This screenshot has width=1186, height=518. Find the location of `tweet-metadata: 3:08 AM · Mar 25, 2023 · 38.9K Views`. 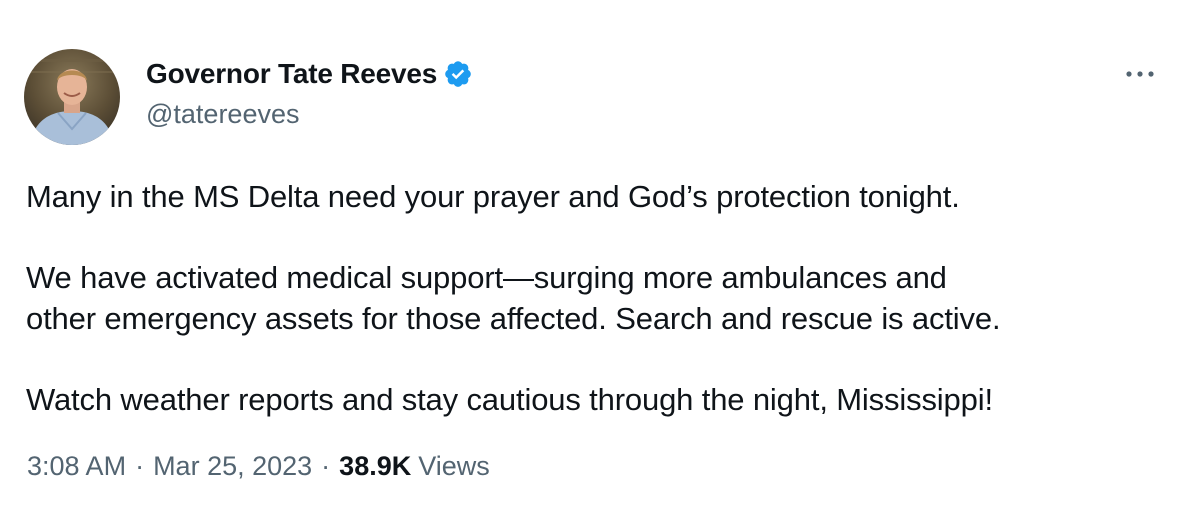

tweet-metadata: 3:08 AM · Mar 25, 2023 · 38.9K Views is located at coordinates (258, 466).